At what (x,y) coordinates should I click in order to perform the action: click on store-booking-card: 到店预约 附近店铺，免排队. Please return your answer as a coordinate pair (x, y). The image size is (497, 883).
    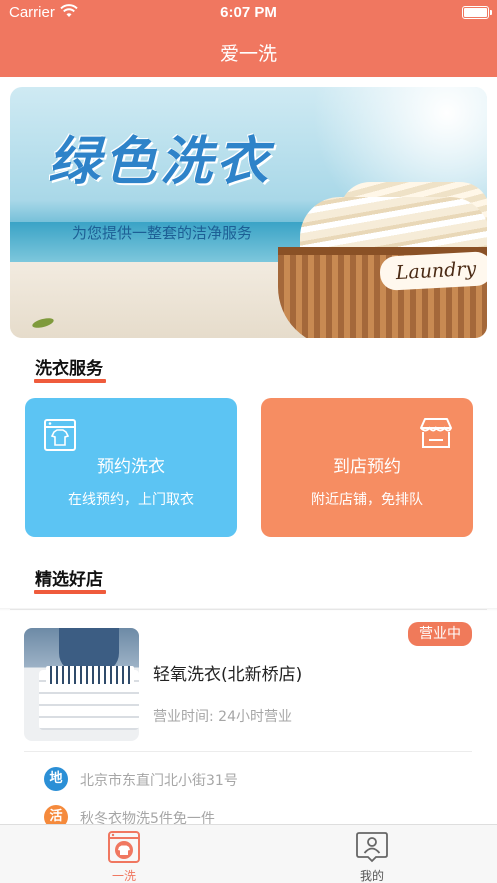
    Looking at the image, I should click on (367, 467).